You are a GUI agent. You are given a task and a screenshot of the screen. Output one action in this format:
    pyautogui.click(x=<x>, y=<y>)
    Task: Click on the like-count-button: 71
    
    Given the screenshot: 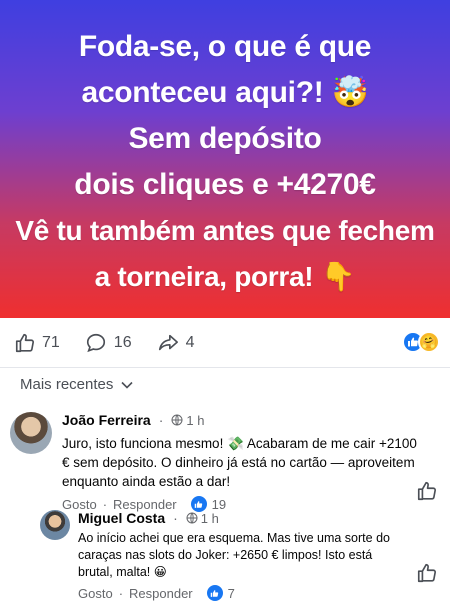 What is the action you would take?
    pyautogui.click(x=37, y=343)
    